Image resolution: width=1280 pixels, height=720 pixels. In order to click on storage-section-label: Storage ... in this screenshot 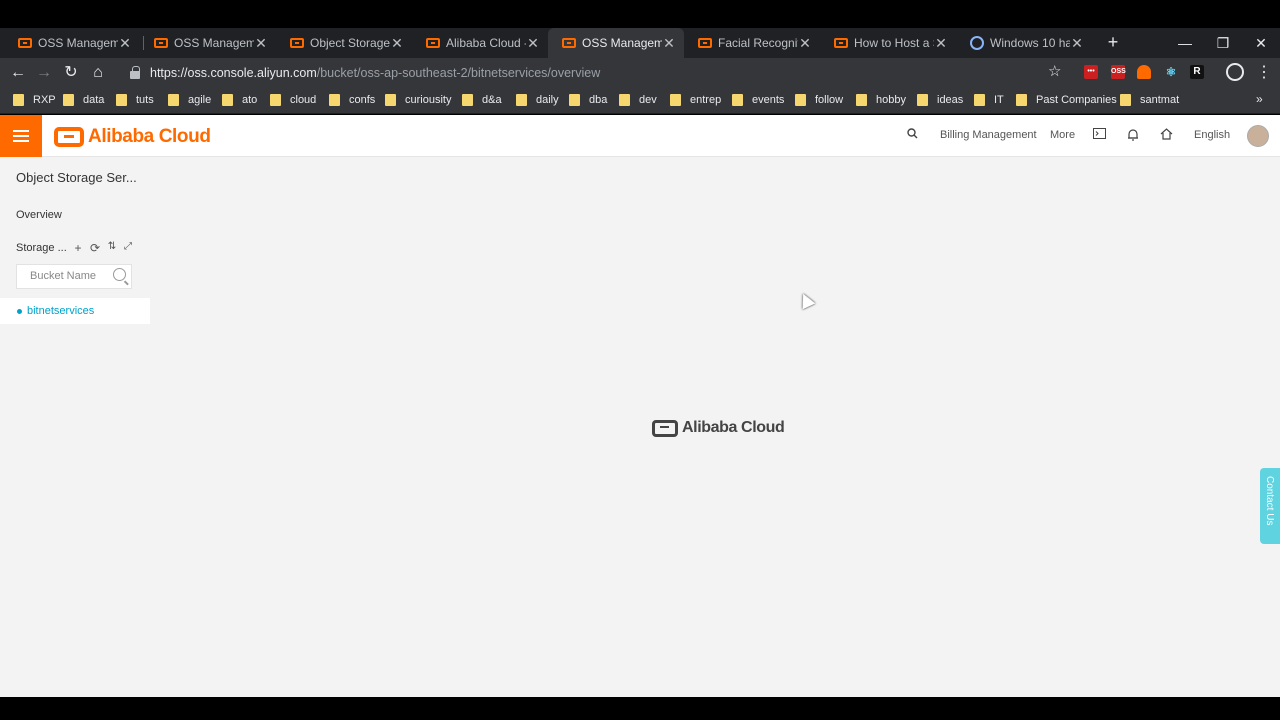, I will do `click(41, 248)`.